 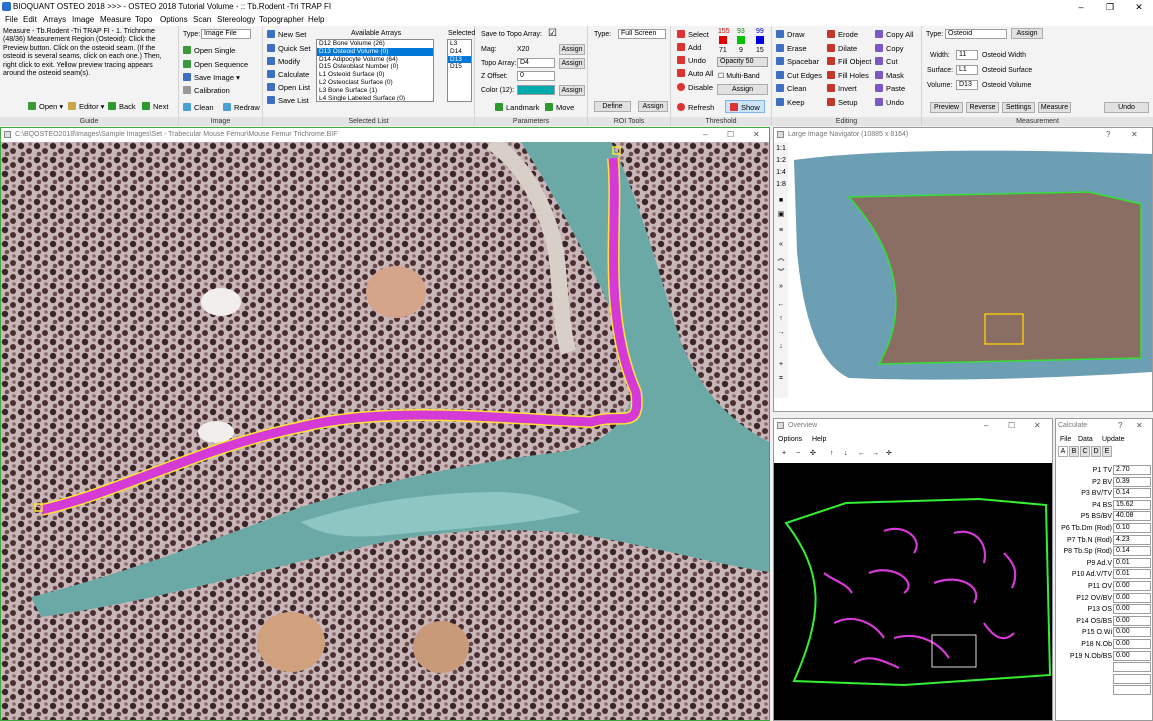 I want to click on next-button: Next, so click(x=155, y=106).